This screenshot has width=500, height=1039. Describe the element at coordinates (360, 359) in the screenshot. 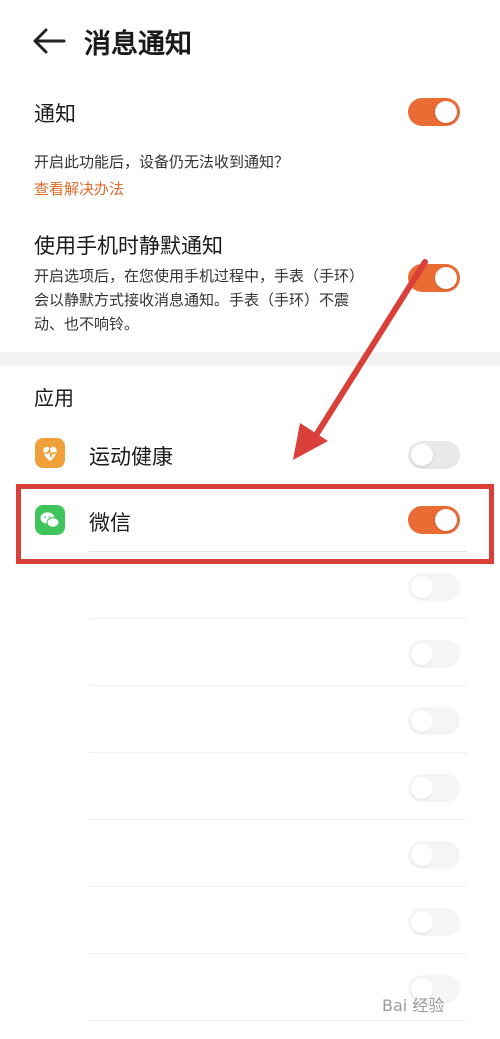

I see `annotation-arrow` at that location.